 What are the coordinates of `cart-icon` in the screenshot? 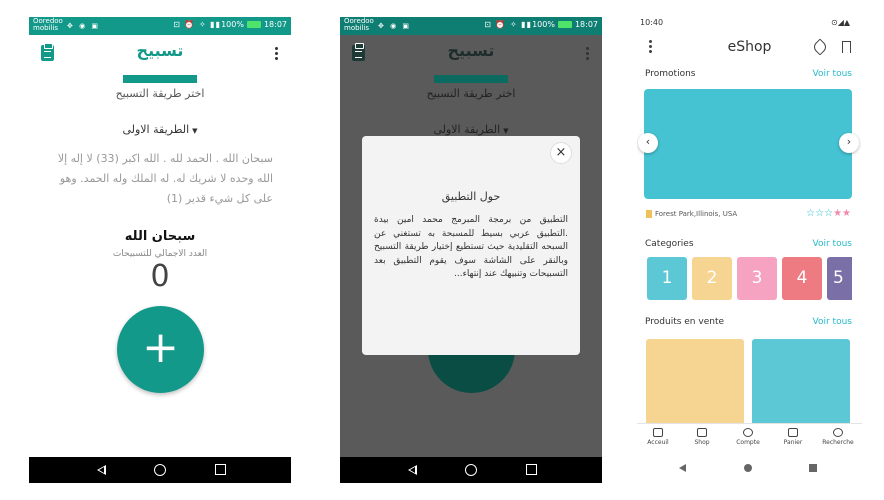 It's located at (793, 432).